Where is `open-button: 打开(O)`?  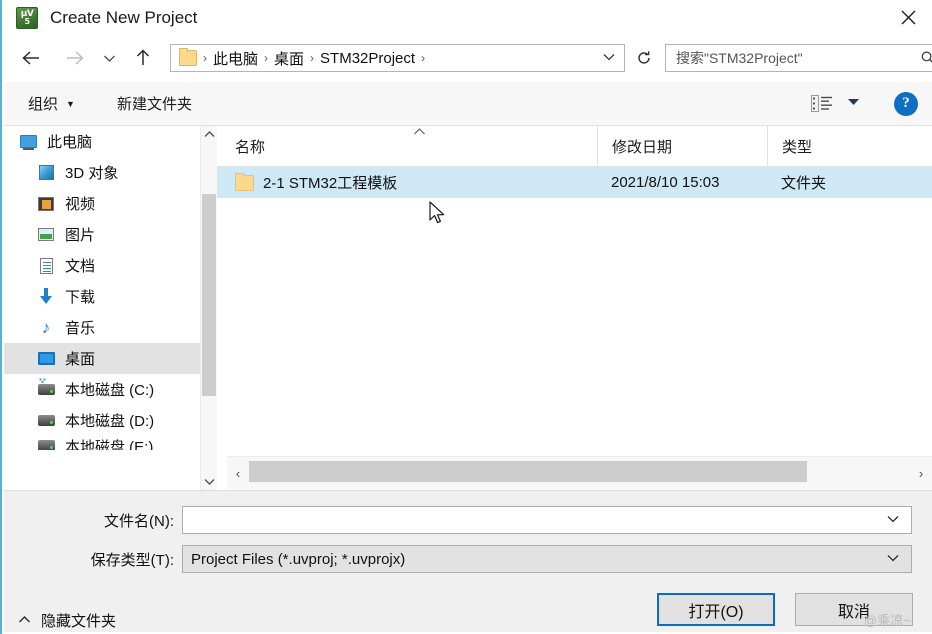 open-button: 打开(O) is located at coordinates (716, 609).